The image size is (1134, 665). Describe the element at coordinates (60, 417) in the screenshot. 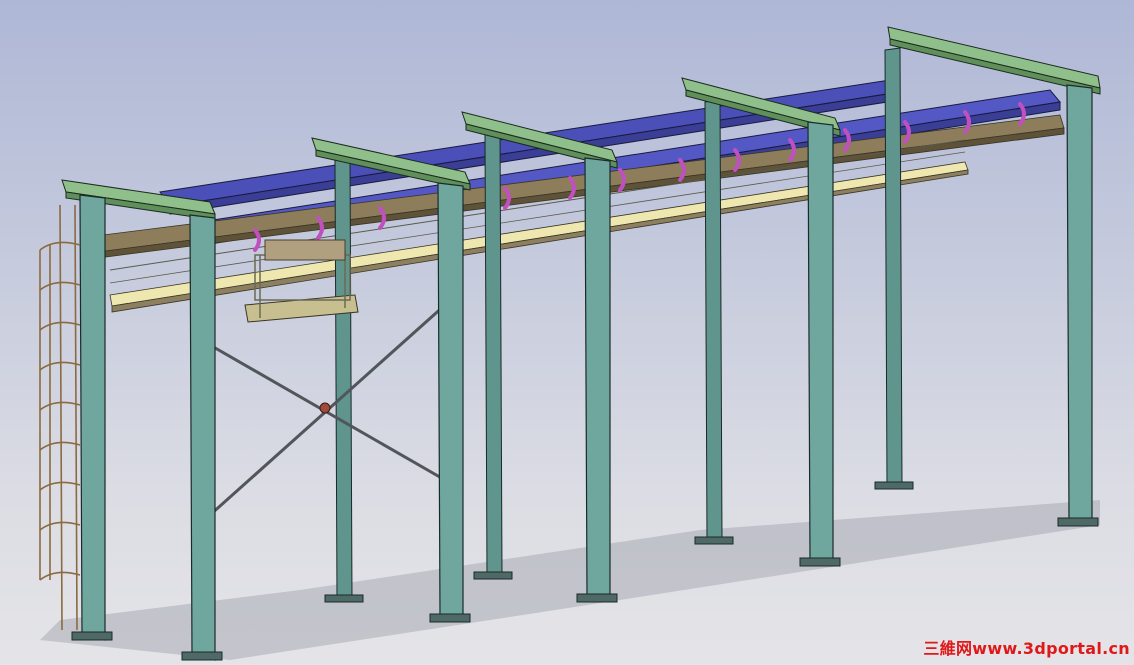

I see `ladder-cage` at that location.